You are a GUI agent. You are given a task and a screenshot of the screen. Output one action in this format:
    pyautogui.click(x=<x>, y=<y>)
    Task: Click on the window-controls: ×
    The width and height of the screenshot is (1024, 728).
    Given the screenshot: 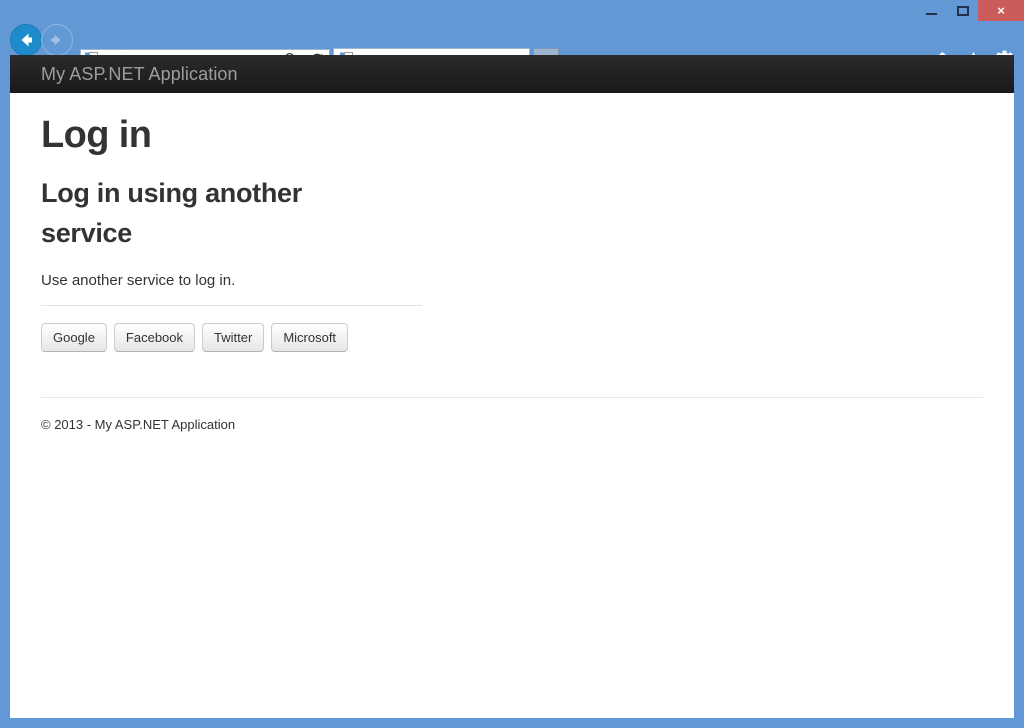 What is the action you would take?
    pyautogui.click(x=970, y=10)
    